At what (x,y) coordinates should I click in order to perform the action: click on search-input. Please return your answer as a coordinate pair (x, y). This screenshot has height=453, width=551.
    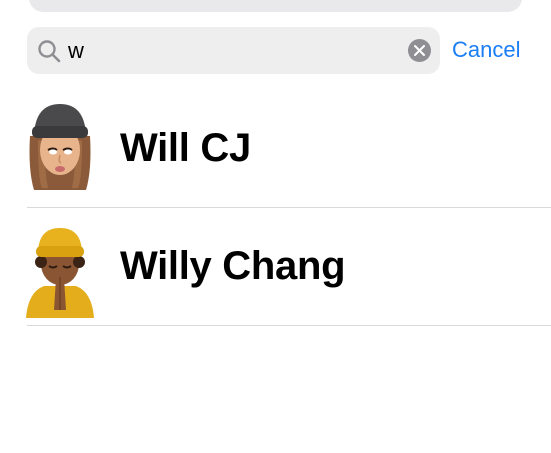
    Looking at the image, I should click on (233, 50).